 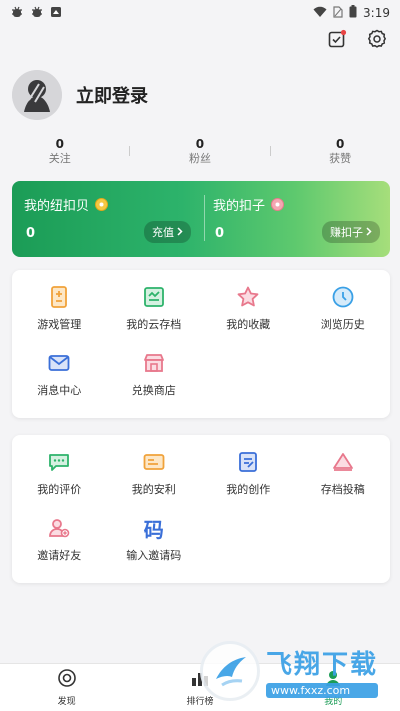 I want to click on menu-messages: 消息中心, so click(x=59, y=383).